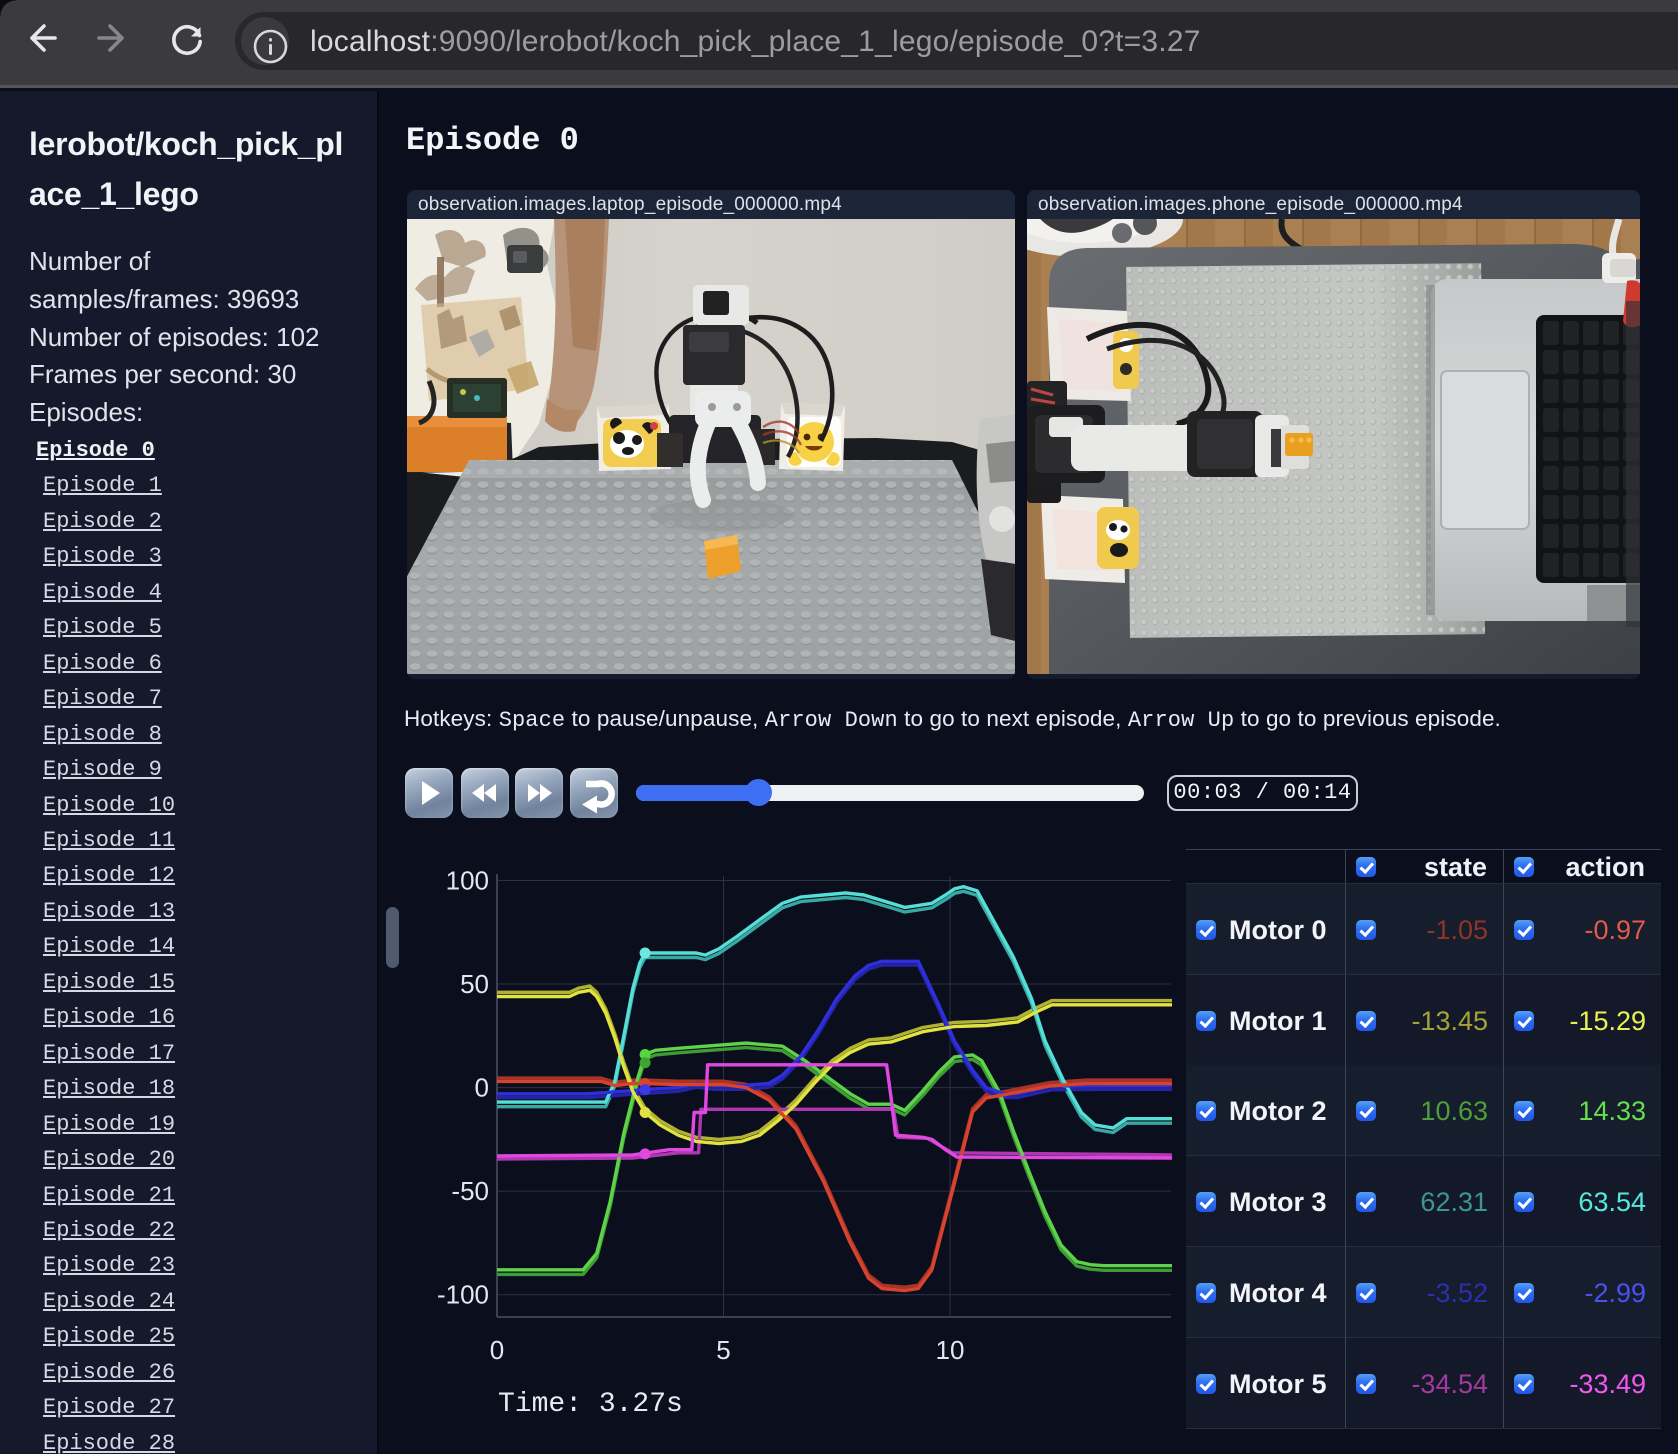 This screenshot has height=1454, width=1678. I want to click on svg-text: 50, so click(474, 984).